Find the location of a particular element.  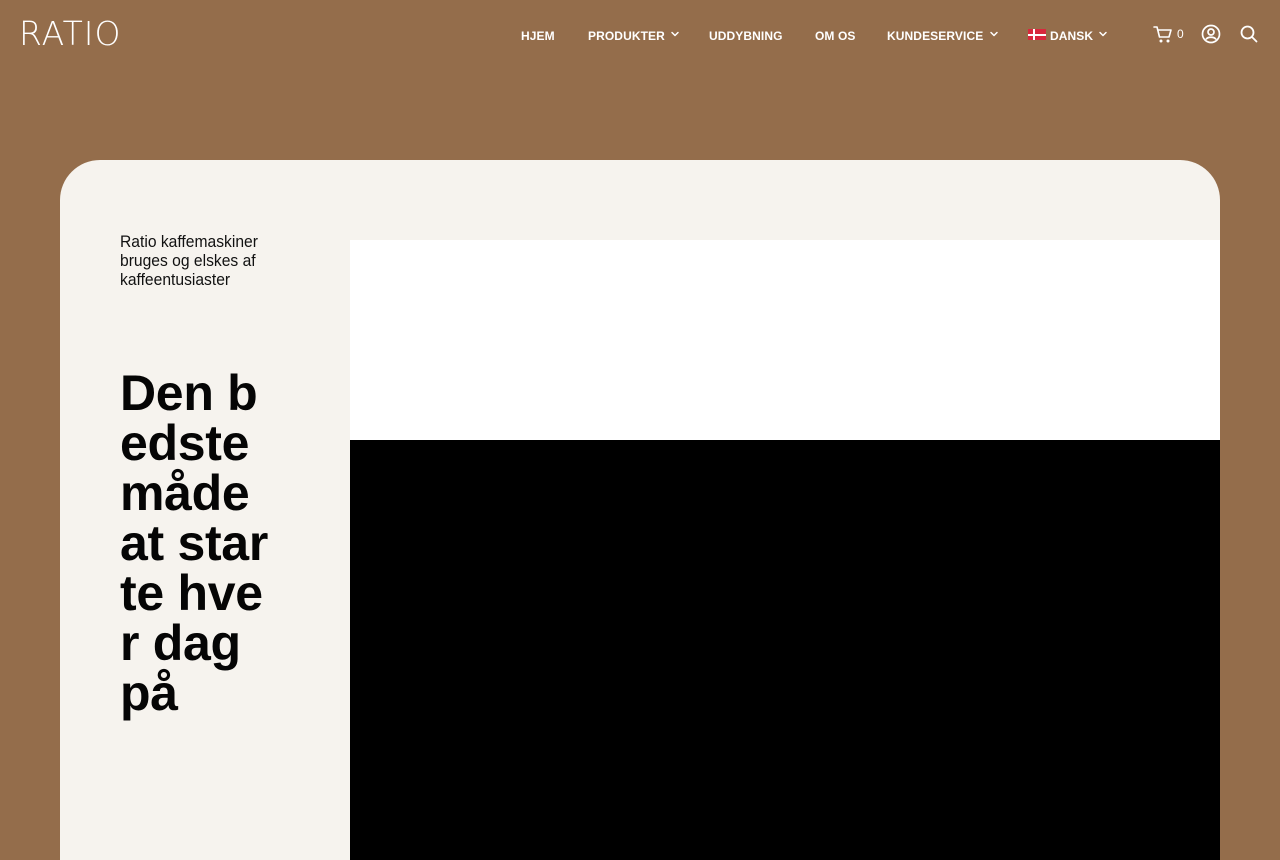

user-icon is located at coordinates (1211, 34).